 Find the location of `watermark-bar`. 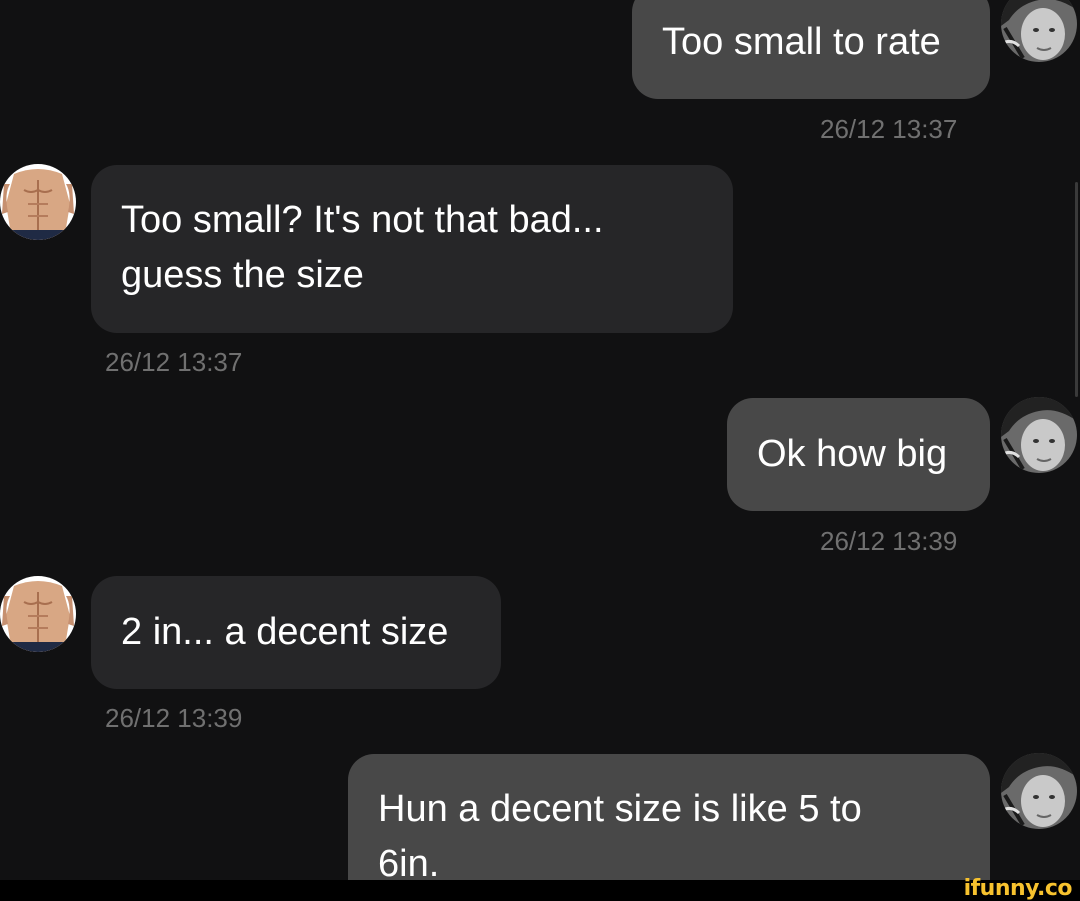

watermark-bar is located at coordinates (540, 890).